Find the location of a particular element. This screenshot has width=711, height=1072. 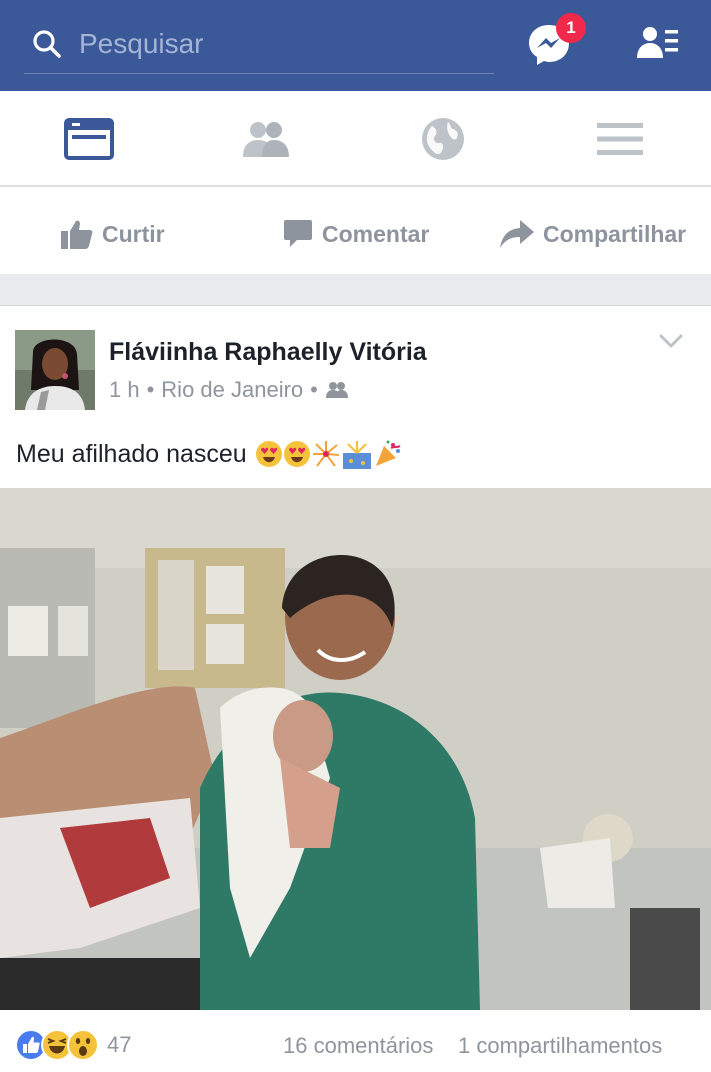

comment-button: Comentar is located at coordinates (356, 234).